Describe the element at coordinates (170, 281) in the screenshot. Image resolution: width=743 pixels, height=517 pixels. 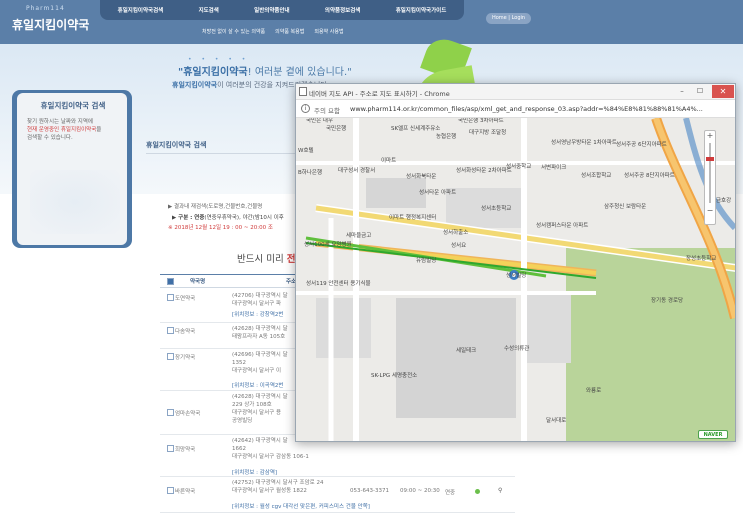
I see `select-all-checkbox` at that location.